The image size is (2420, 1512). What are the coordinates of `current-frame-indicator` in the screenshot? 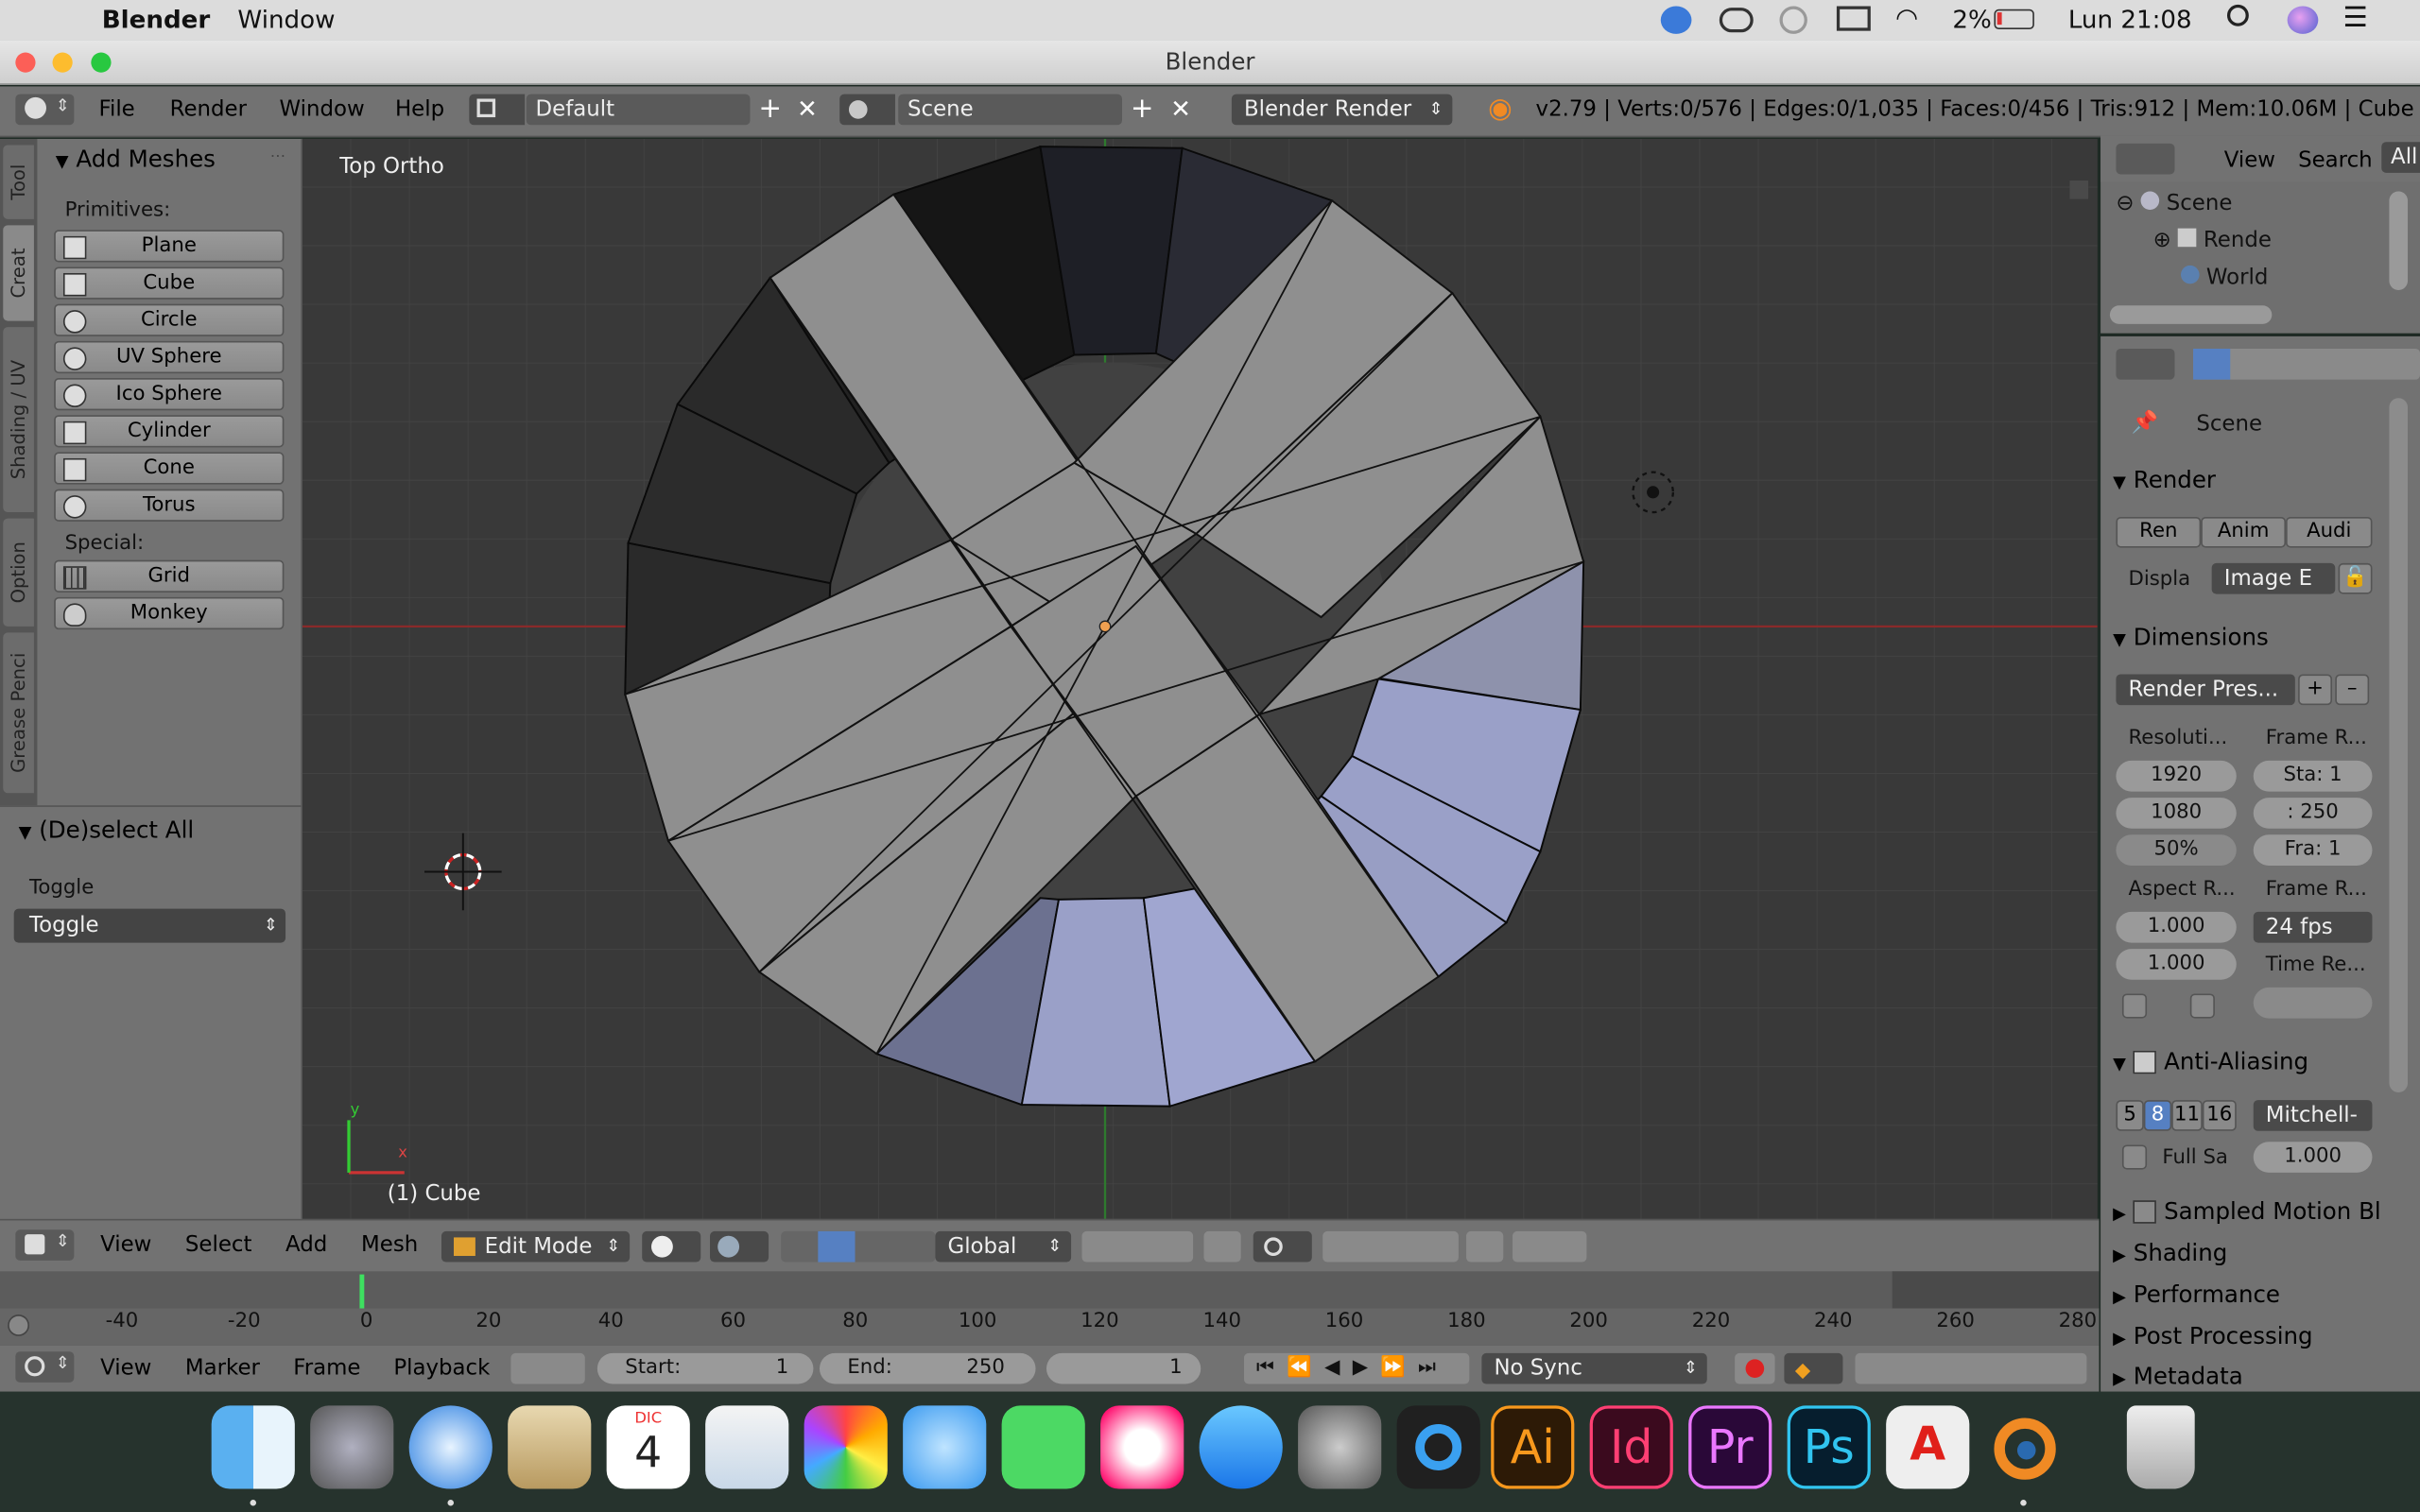 It's located at (362, 1291).